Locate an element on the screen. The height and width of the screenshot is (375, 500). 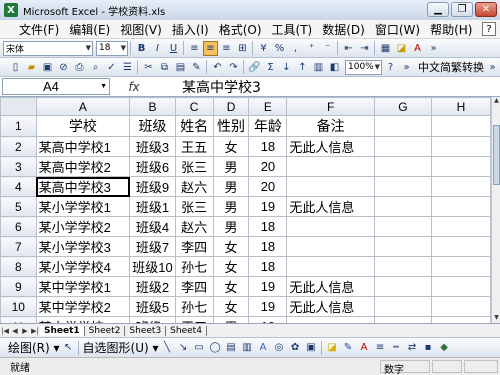
new-icon: ▯ is located at coordinates (15, 67).